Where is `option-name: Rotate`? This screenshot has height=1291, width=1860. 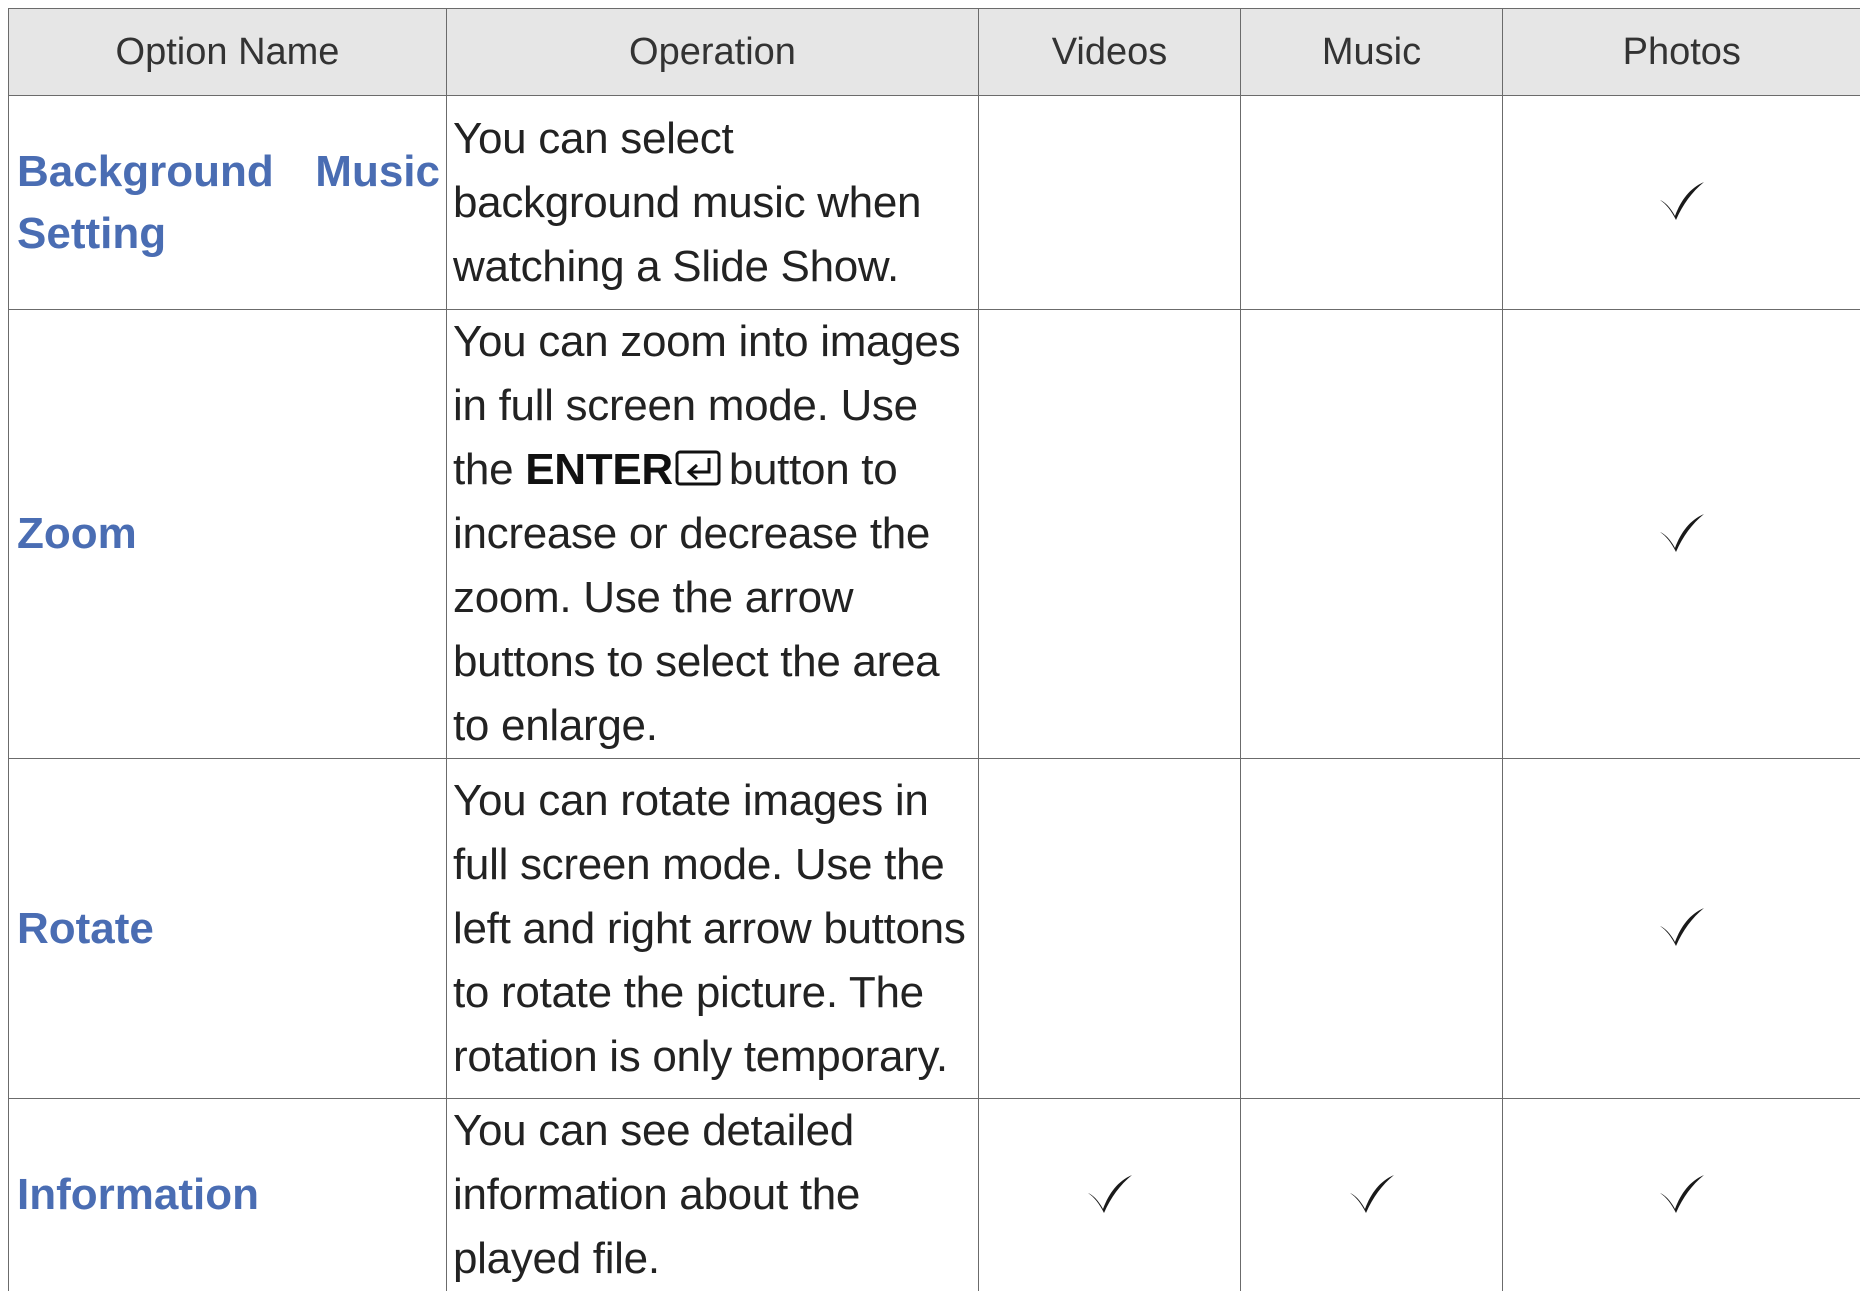
option-name: Rotate is located at coordinates (228, 929).